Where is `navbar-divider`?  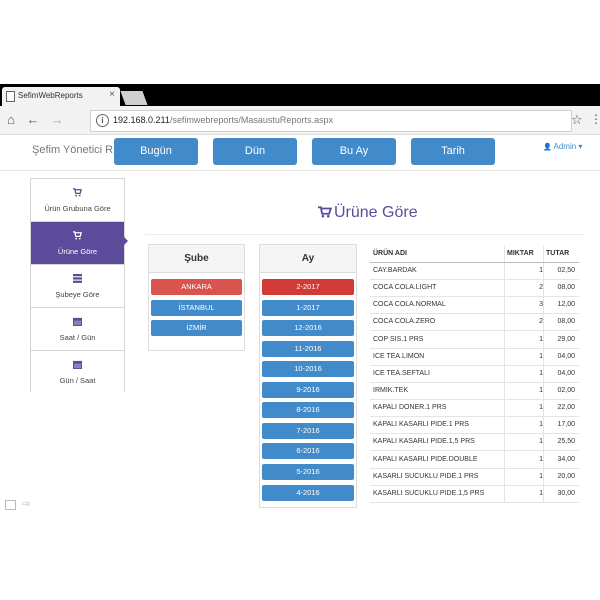
navbar-divider is located at coordinates (300, 170).